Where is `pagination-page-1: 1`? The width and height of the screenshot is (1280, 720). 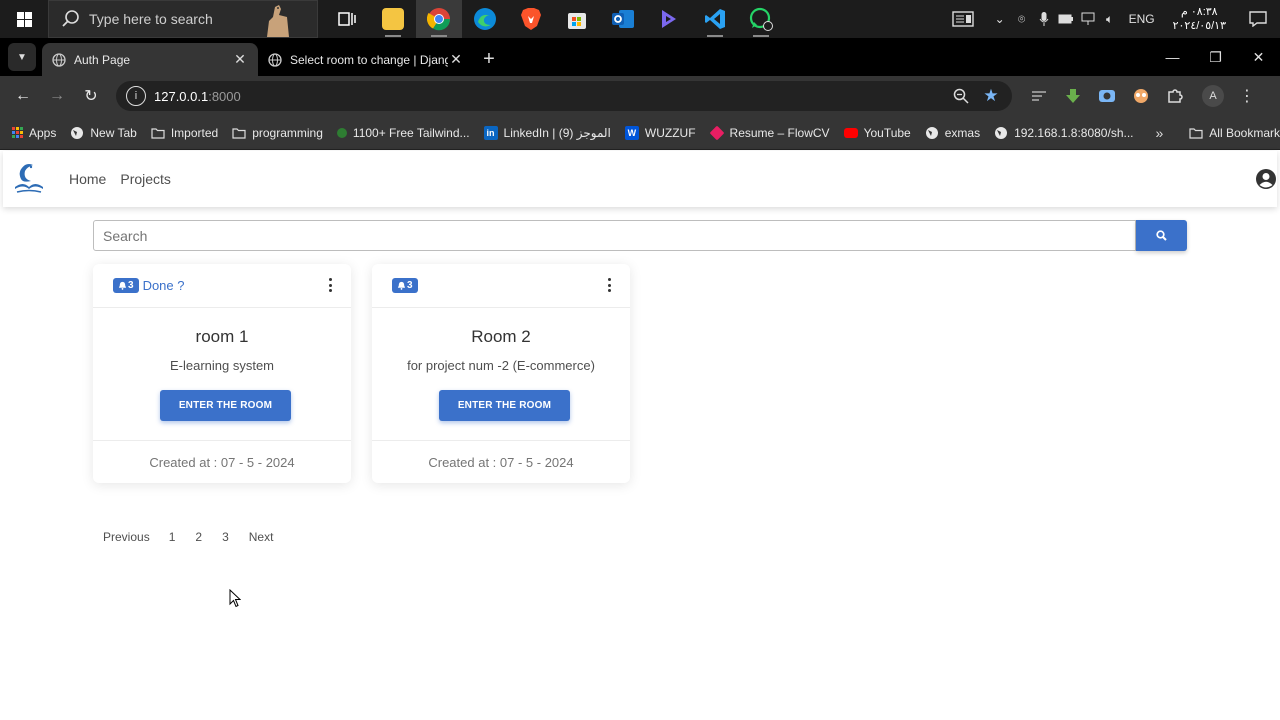
pagination-page-1: 1 is located at coordinates (172, 537).